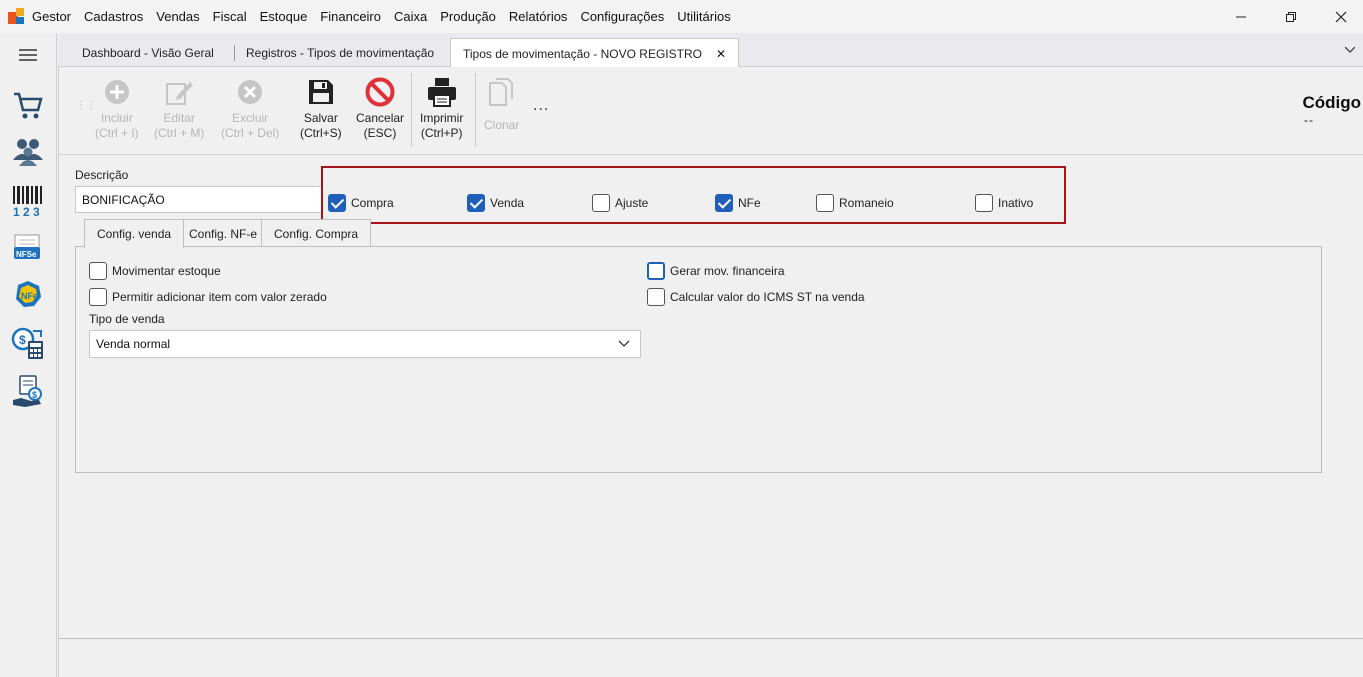 This screenshot has width=1363, height=677. I want to click on romaneio-checkbox, so click(825, 203).